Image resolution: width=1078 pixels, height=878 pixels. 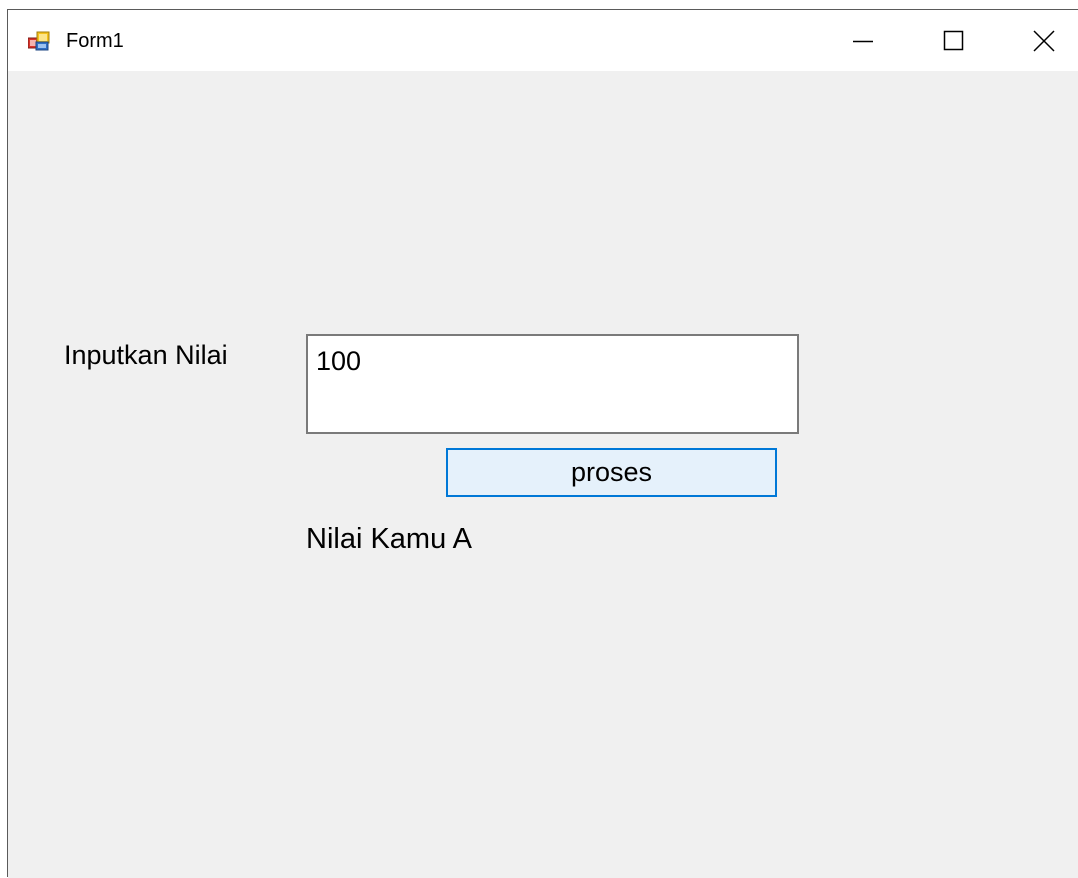 I want to click on proses-button: proses, so click(x=611, y=472).